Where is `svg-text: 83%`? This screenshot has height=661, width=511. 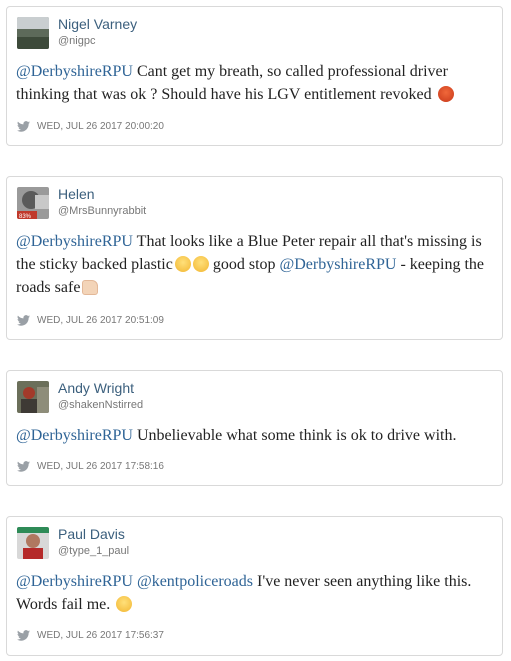 svg-text: 83% is located at coordinates (25, 216).